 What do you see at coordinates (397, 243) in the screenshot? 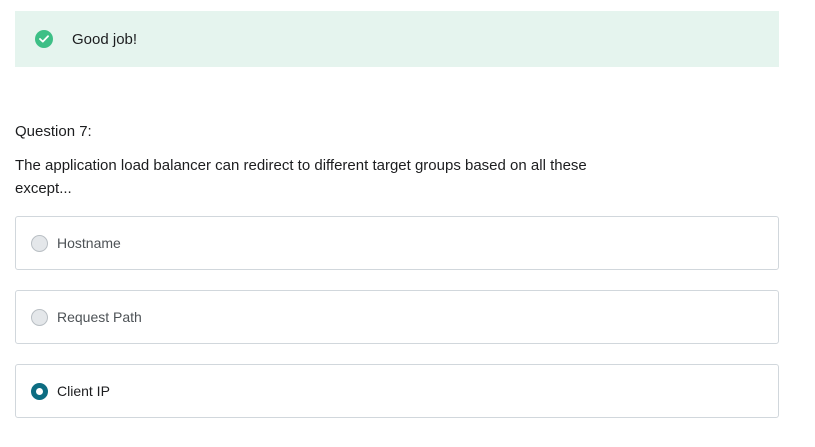
I see `answer-option-hostname: Hostname` at bounding box center [397, 243].